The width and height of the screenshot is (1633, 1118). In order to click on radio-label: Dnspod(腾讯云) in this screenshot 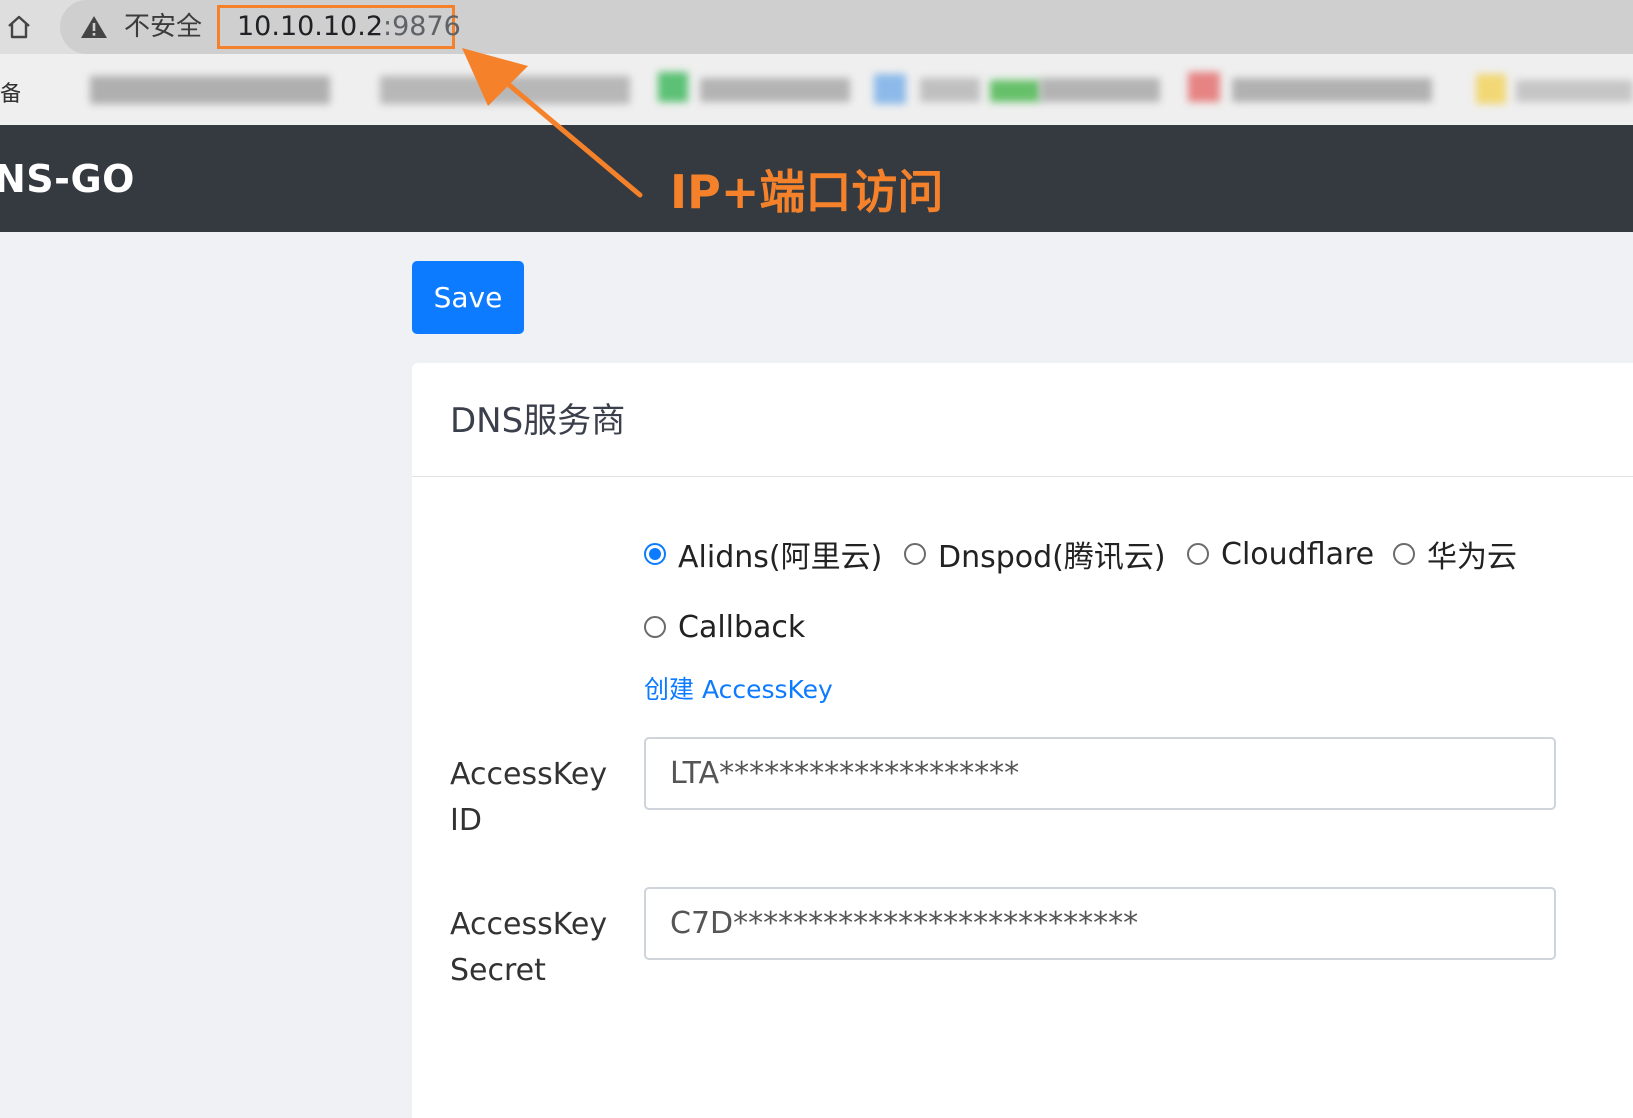, I will do `click(1052, 557)`.